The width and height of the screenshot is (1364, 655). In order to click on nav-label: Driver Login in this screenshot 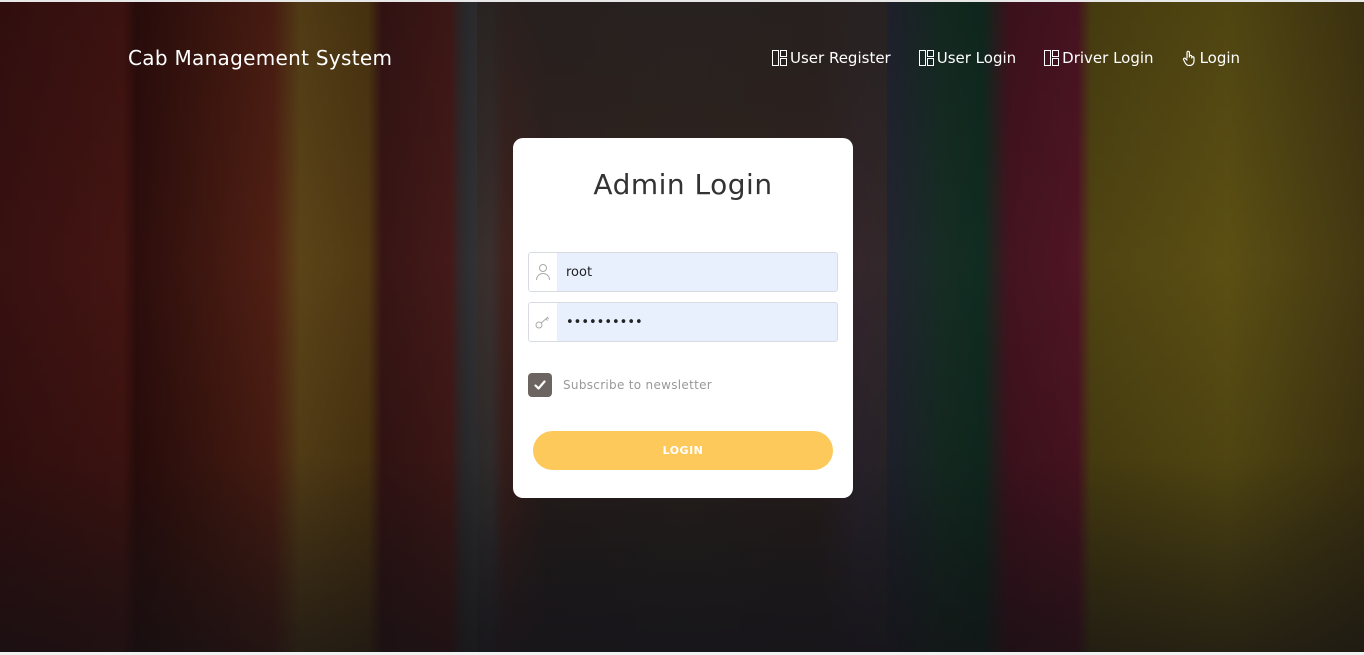, I will do `click(1108, 58)`.